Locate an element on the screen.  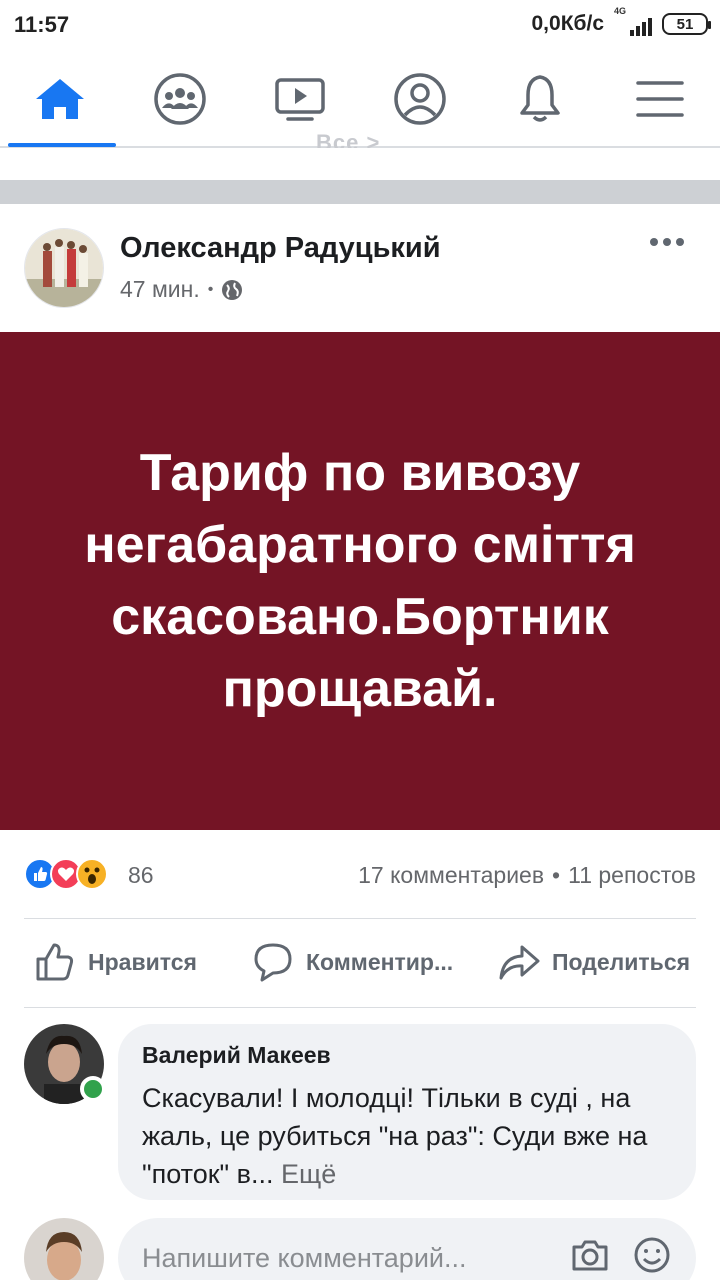
share-icon is located at coordinates (519, 962).